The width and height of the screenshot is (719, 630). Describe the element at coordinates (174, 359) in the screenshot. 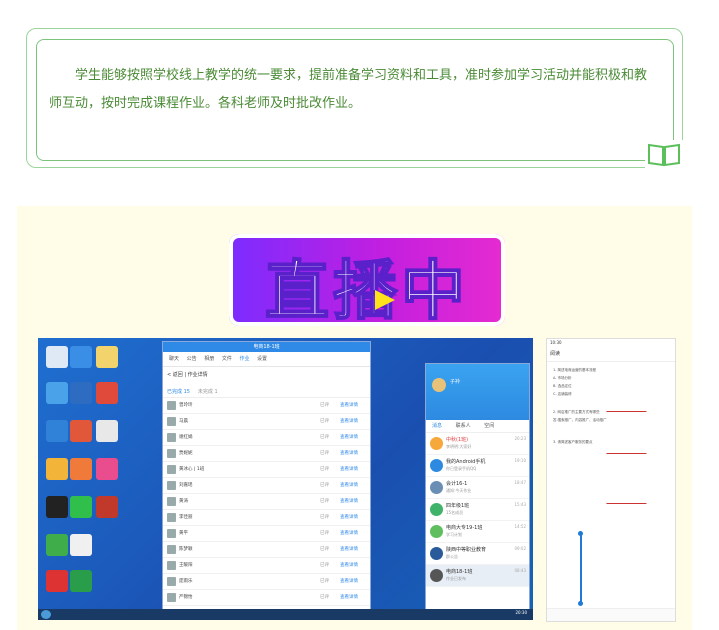

I see `tab-chat: 聊天` at that location.